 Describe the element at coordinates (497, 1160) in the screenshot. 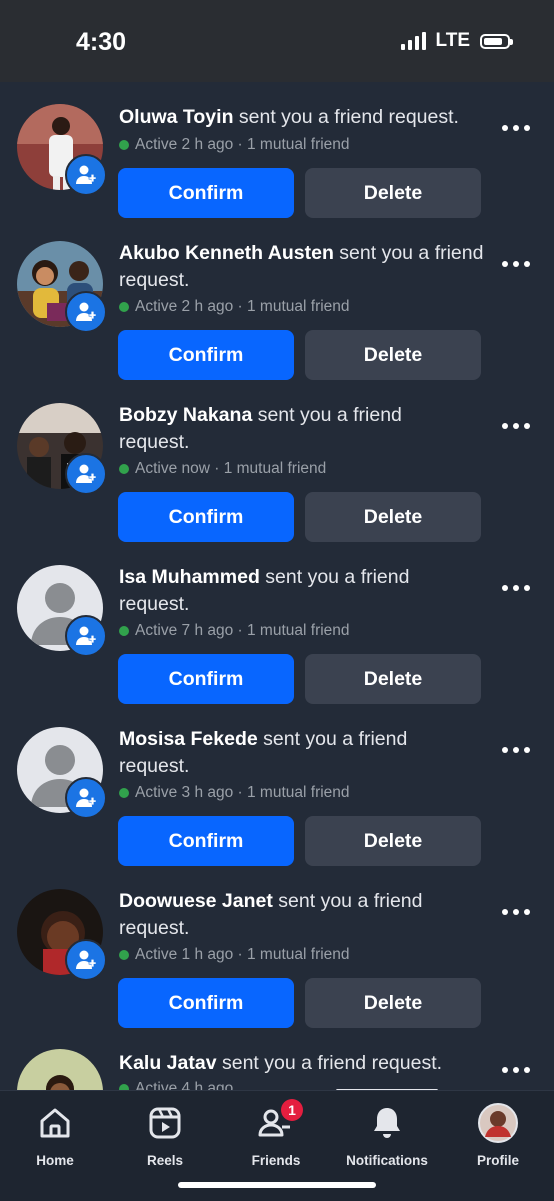

I see `tab-label: Profile` at that location.